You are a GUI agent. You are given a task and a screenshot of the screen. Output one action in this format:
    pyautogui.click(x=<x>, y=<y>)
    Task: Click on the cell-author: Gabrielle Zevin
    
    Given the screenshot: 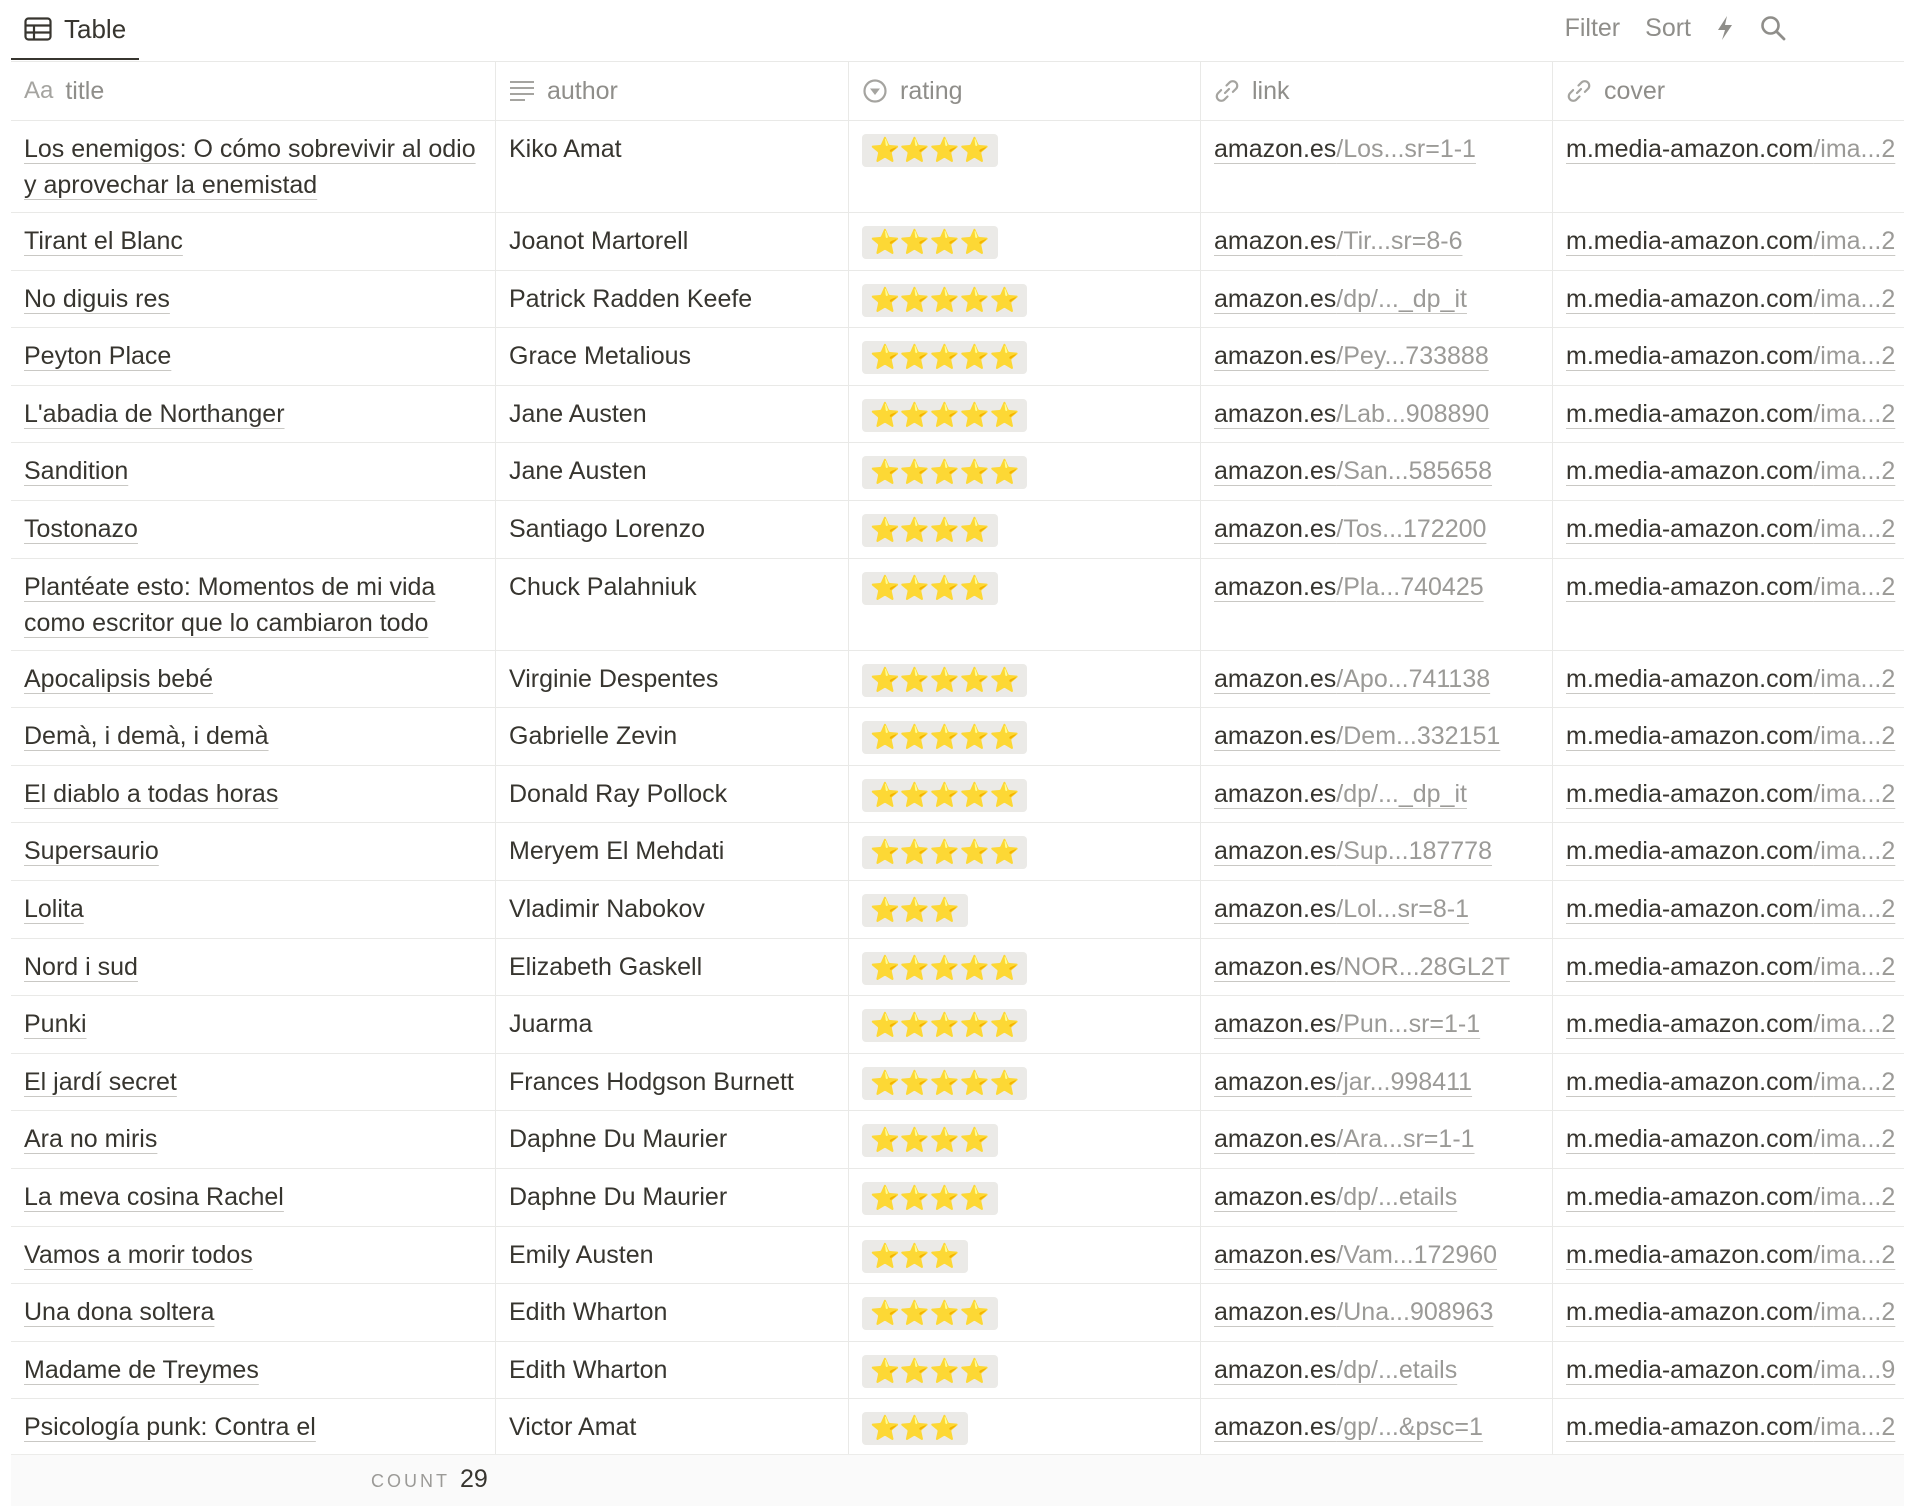 What is the action you would take?
    pyautogui.click(x=672, y=736)
    